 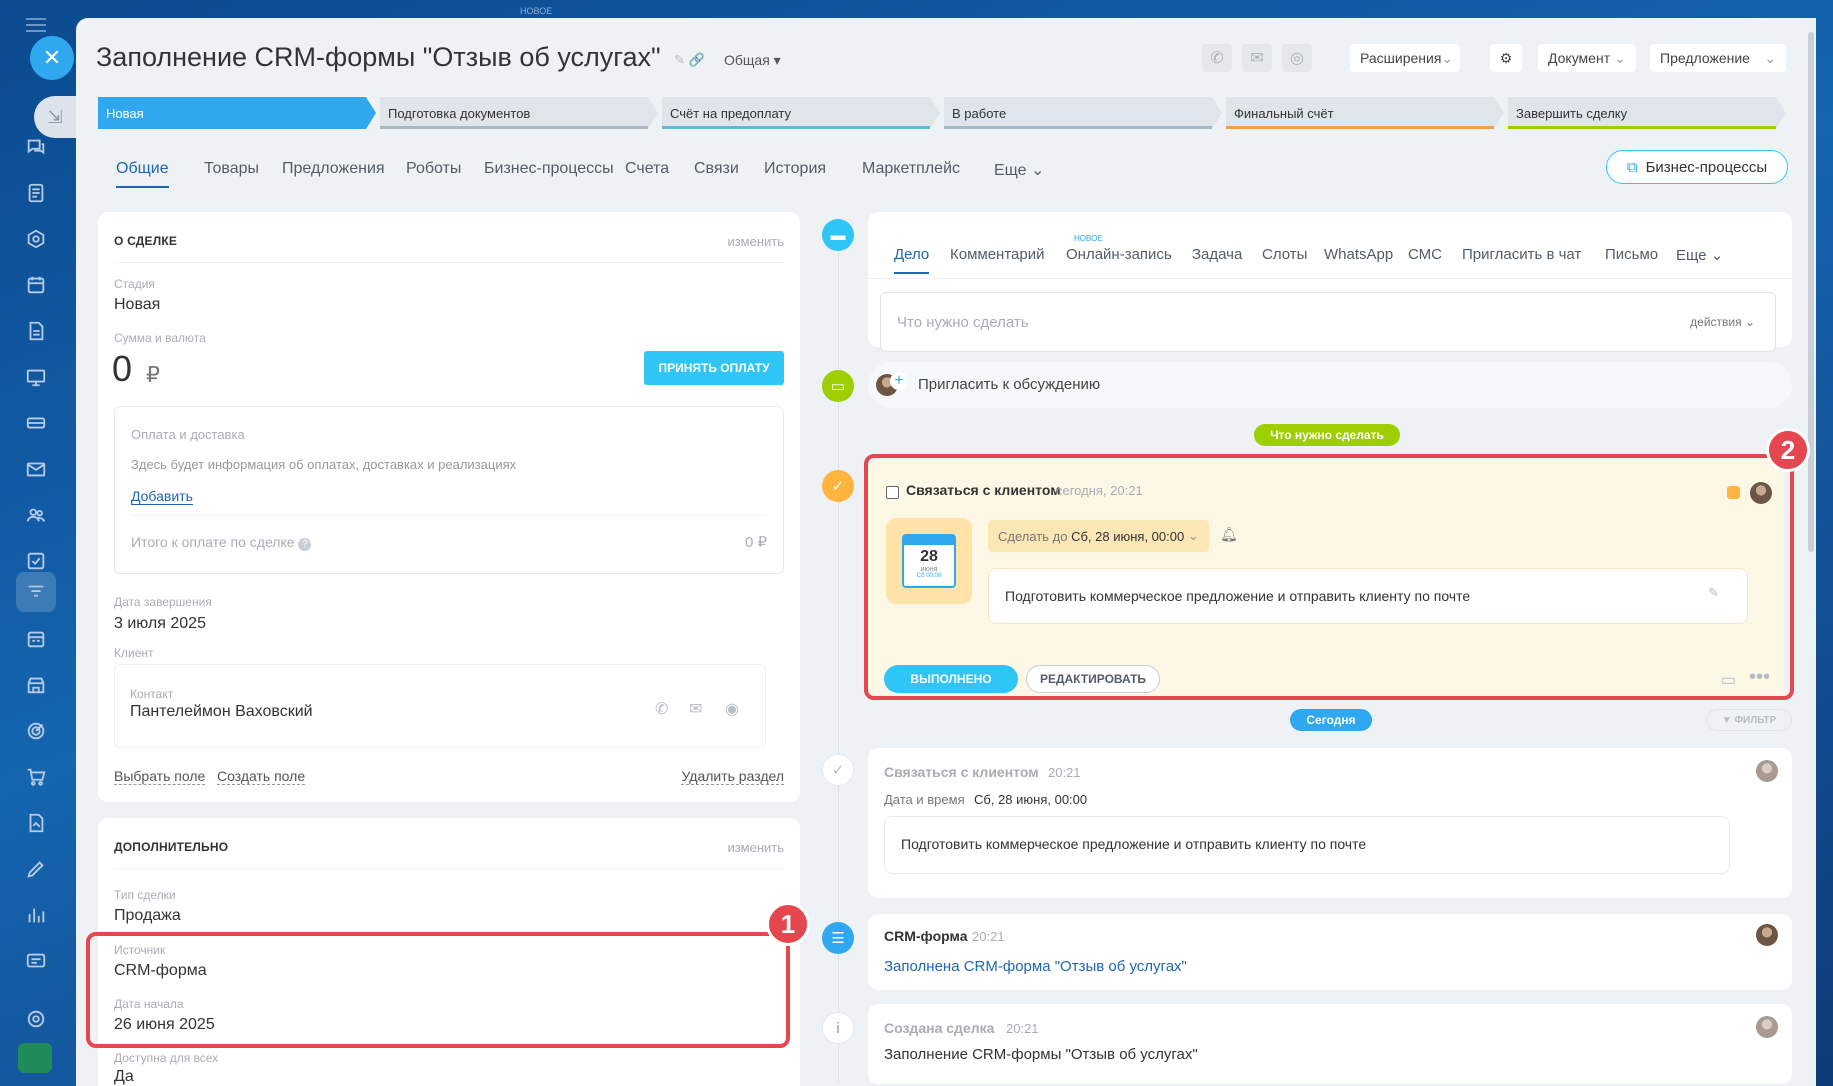 I want to click on add-payment-link: Добавить, so click(x=162, y=496).